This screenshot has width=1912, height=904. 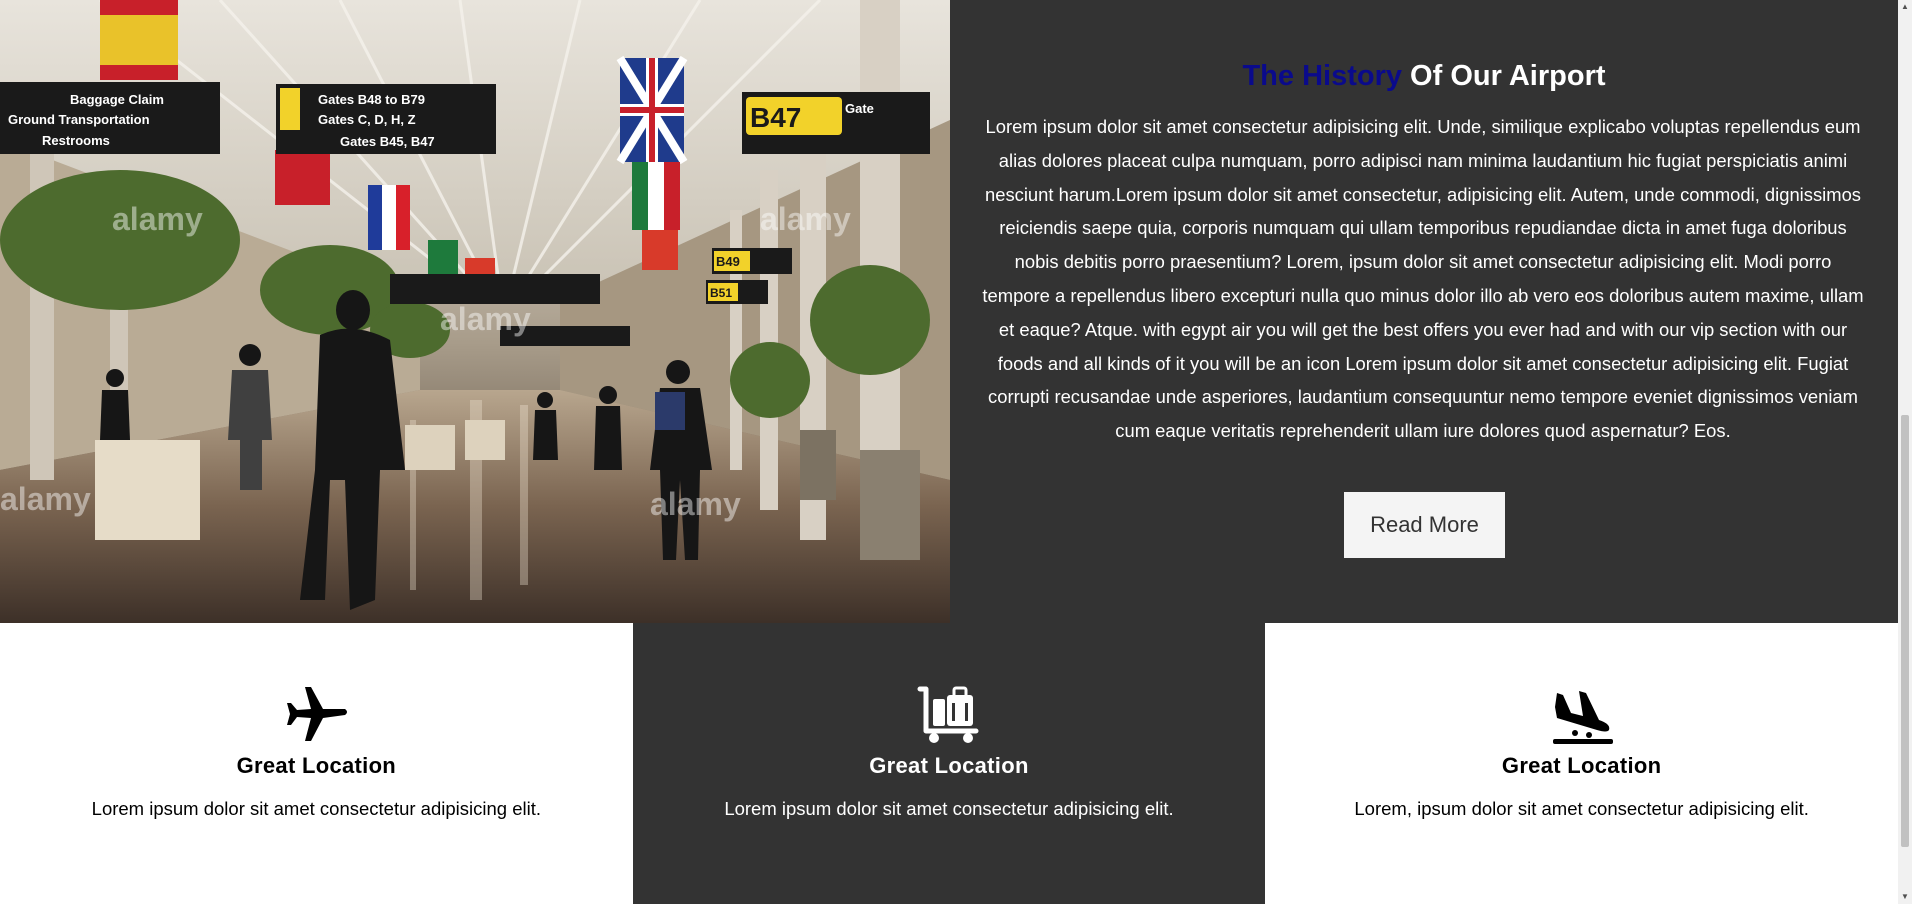 What do you see at coordinates (367, 119) in the screenshot?
I see `sign-gates-2: Gates C, D, H, Z` at bounding box center [367, 119].